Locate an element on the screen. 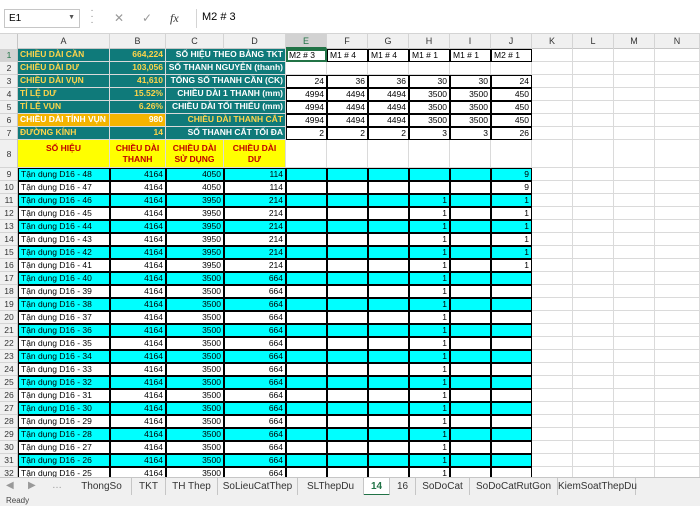  row-header-2: 2 is located at coordinates (8, 68).